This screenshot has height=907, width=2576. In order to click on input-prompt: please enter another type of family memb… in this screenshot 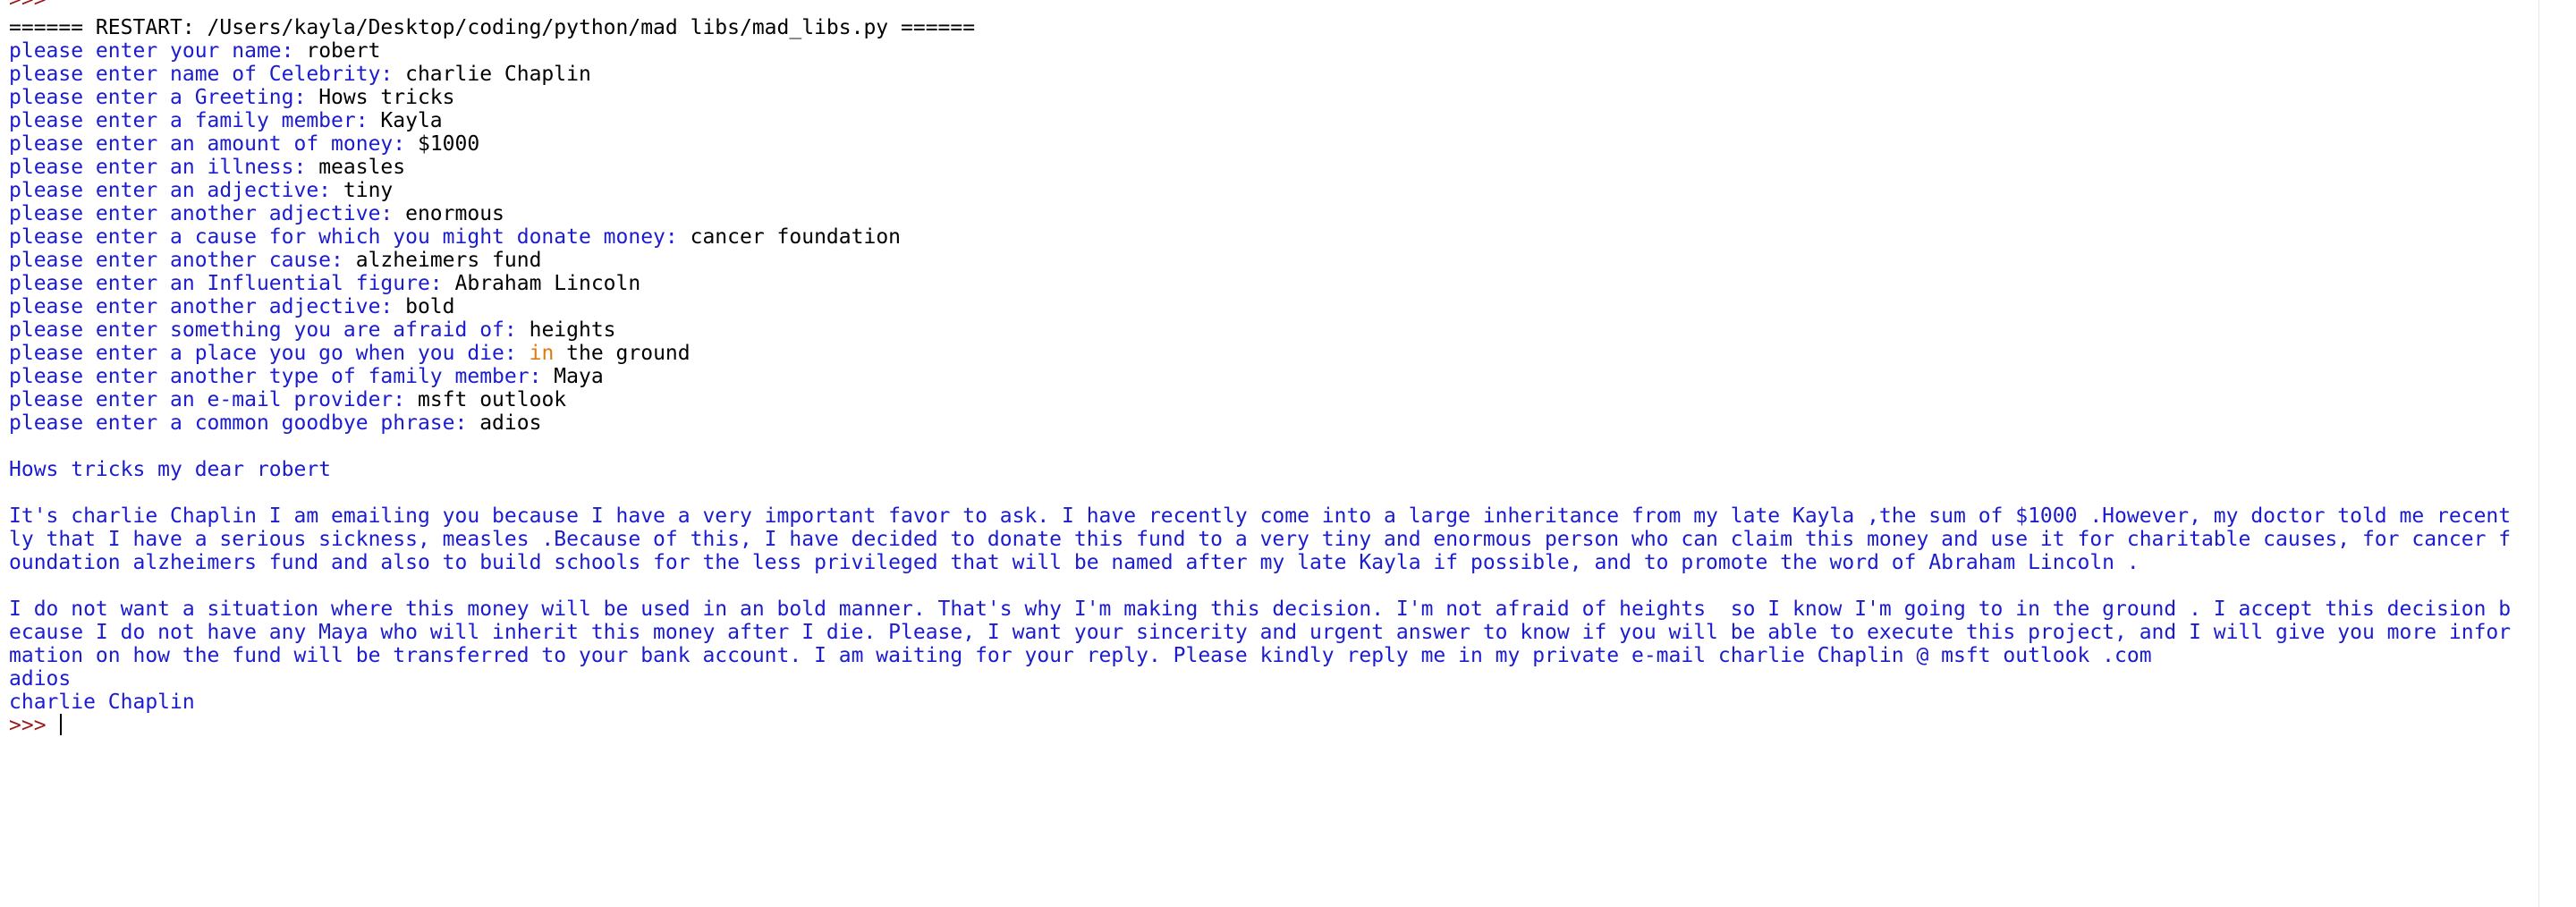, I will do `click(282, 376)`.